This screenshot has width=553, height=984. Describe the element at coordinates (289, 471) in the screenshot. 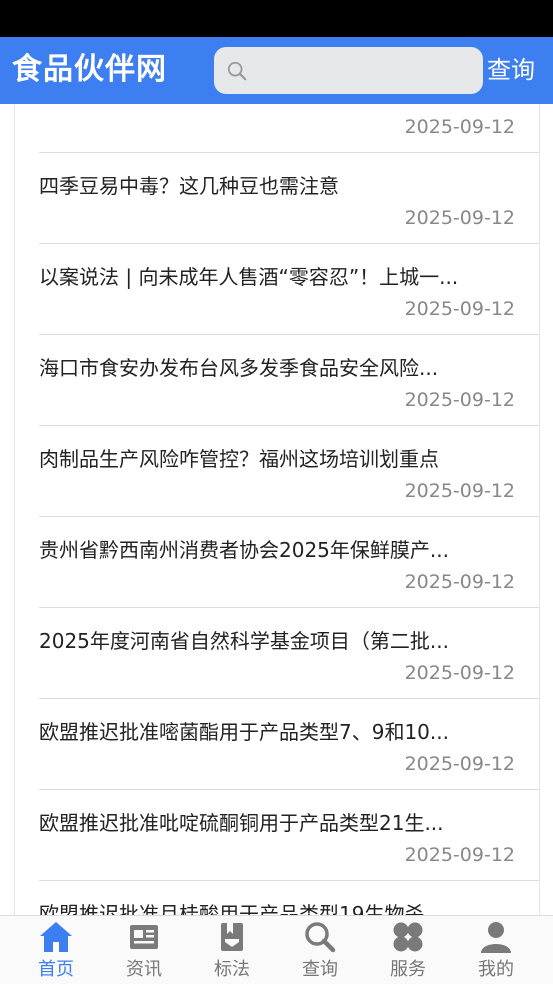

I see `list-item: 肉制品生产风险咋管控？福州这场培训划重点 2025-09-12` at that location.